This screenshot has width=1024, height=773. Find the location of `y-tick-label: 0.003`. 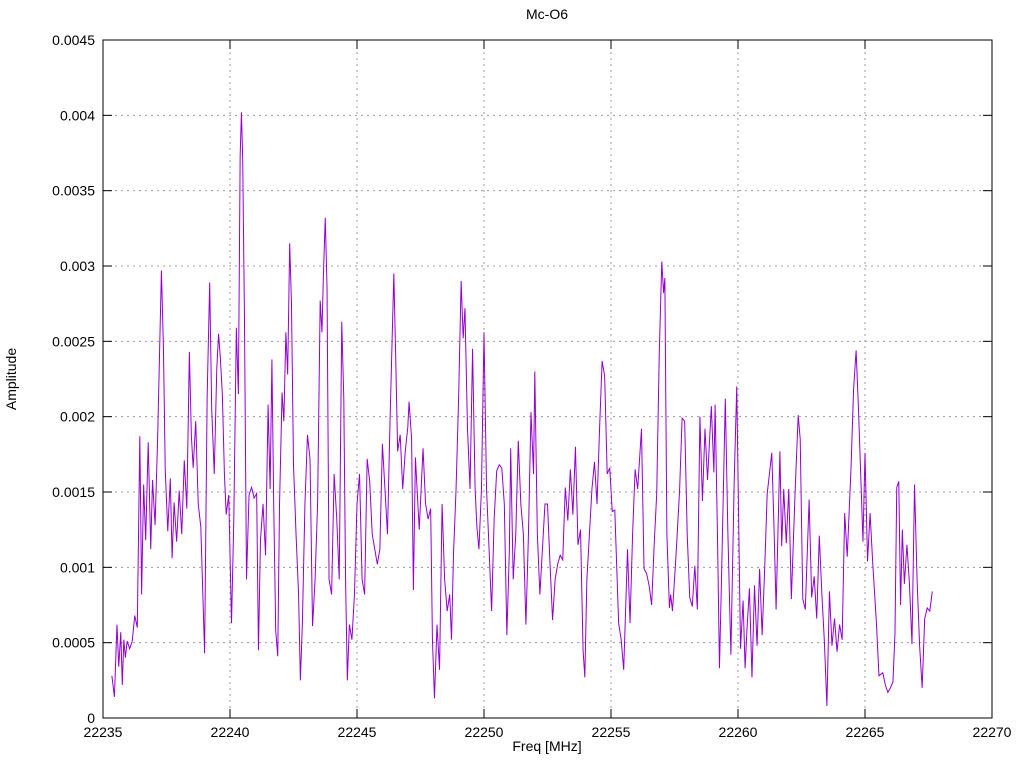

y-tick-label: 0.003 is located at coordinates (77, 266).